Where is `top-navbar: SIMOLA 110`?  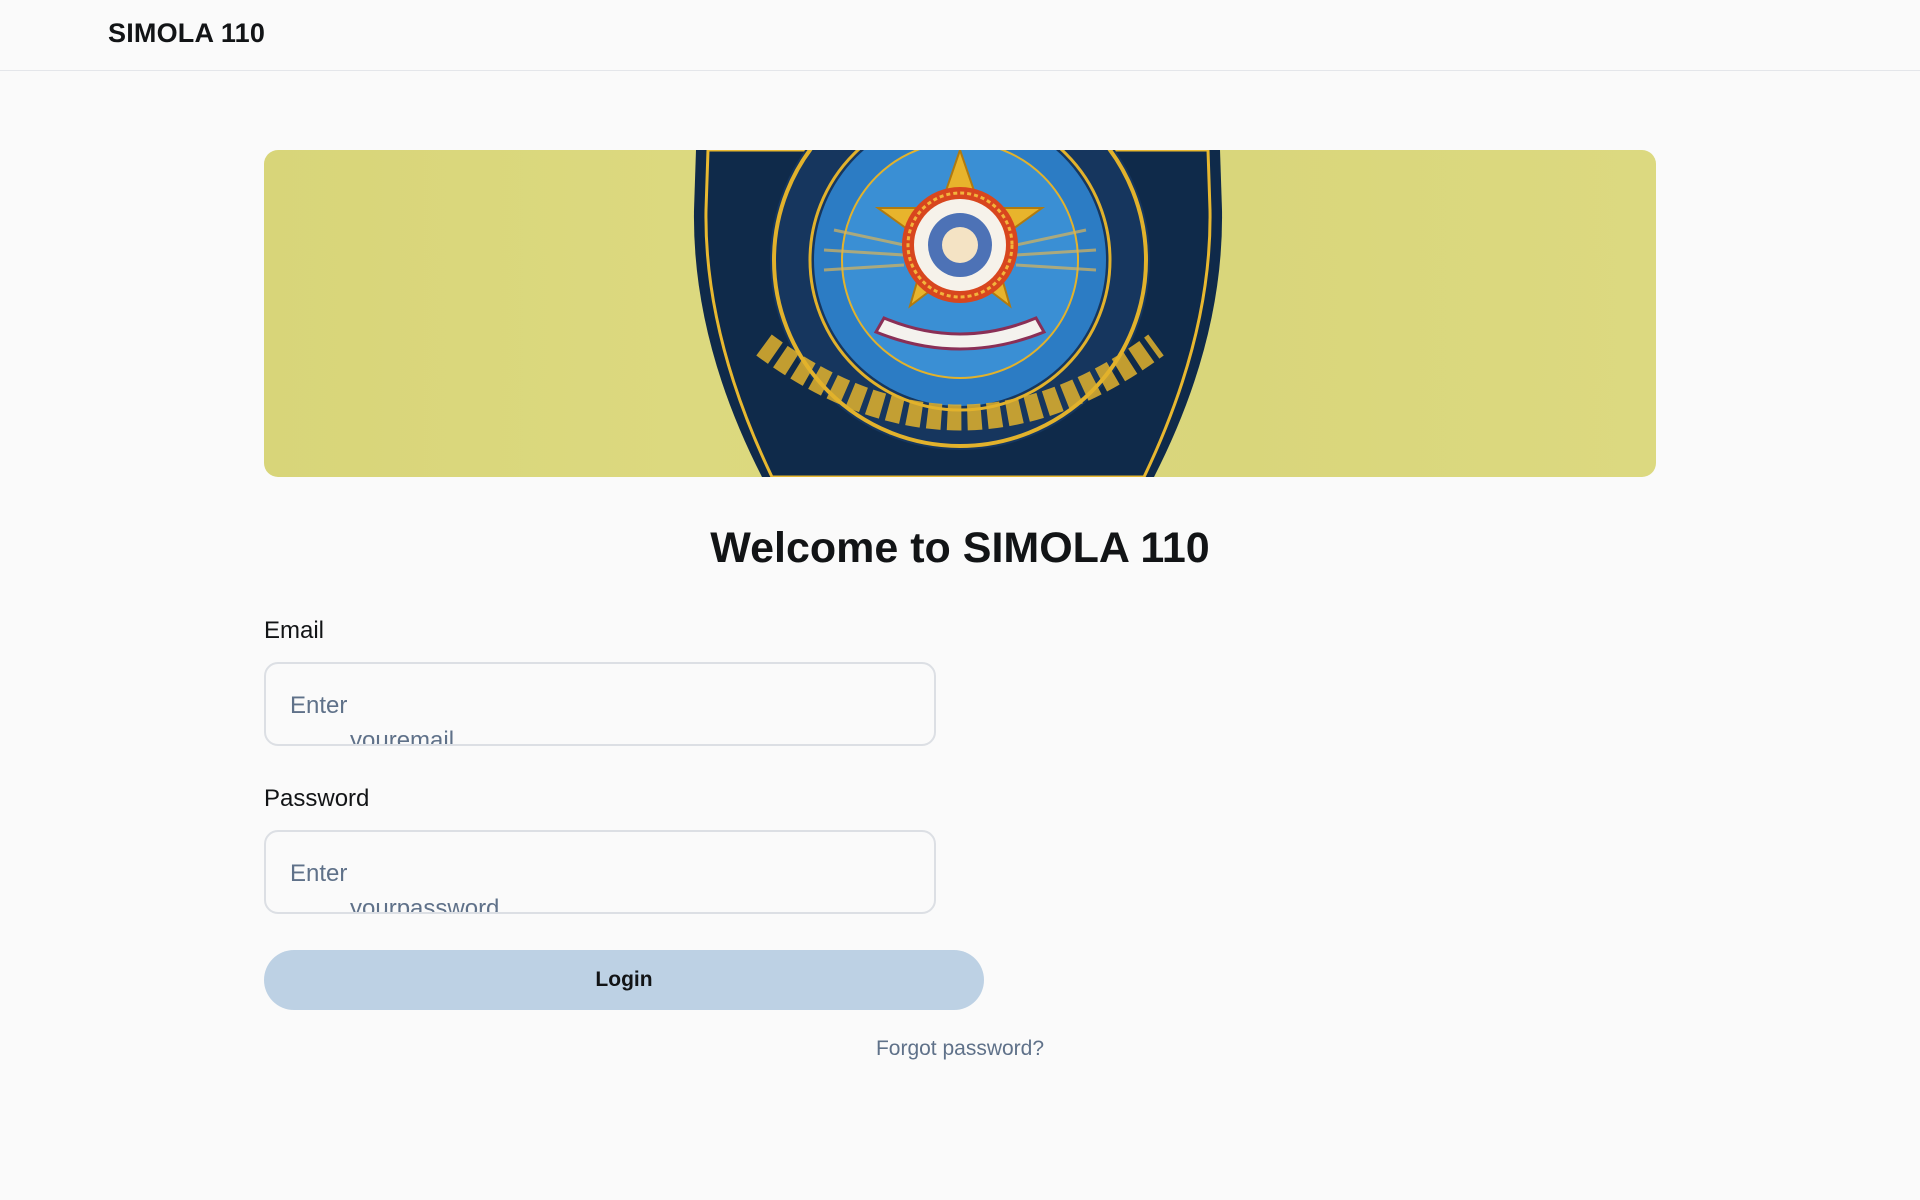 top-navbar: SIMOLA 110 is located at coordinates (960, 35).